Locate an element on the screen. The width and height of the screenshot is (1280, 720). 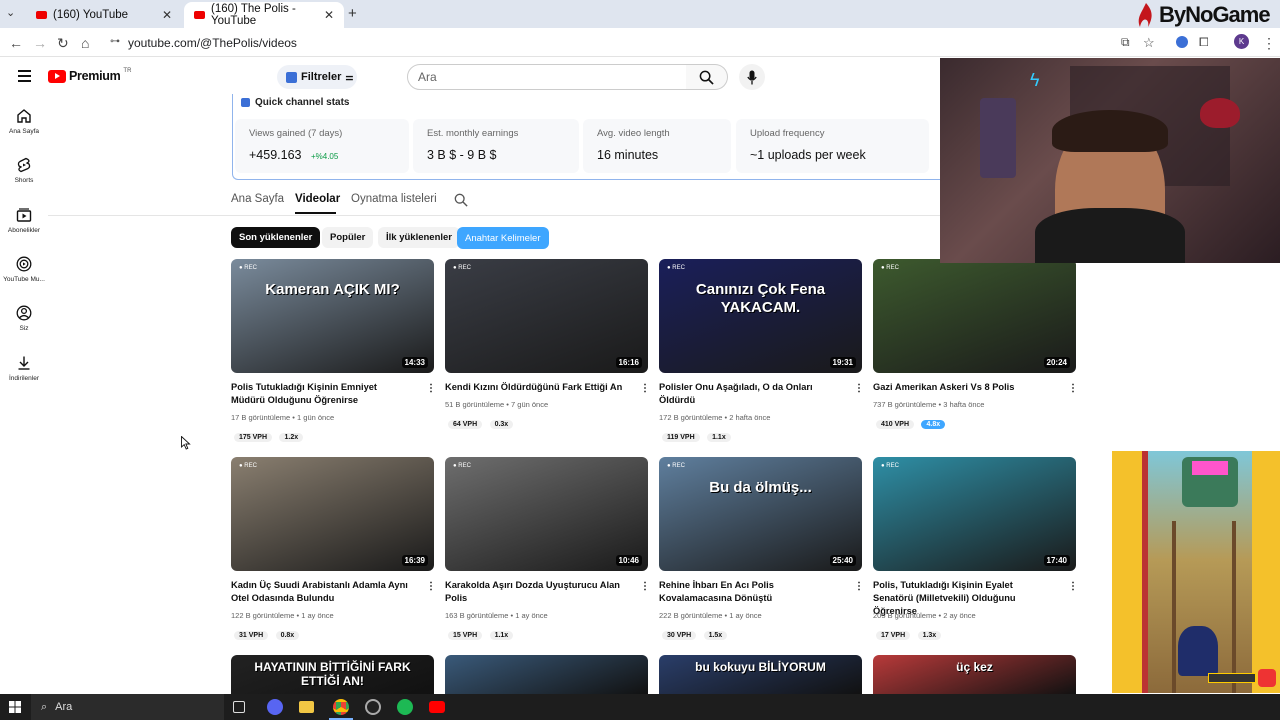
video-thumbnail: ● REC Bu da ölmüş... 25:40 is located at coordinates (760, 514).